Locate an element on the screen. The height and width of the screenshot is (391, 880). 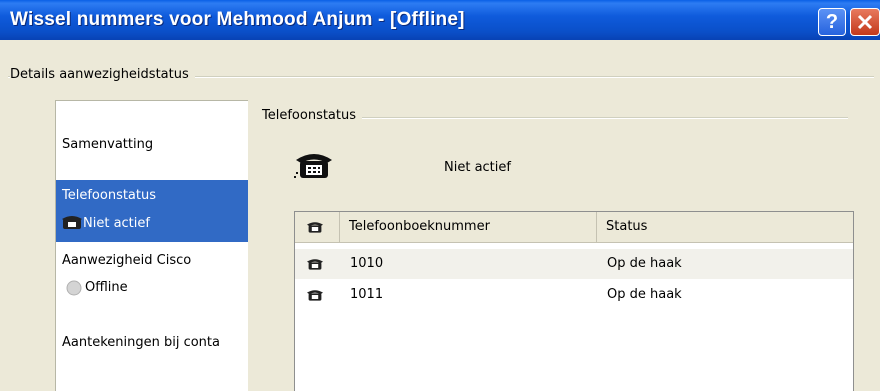
nav-item-presence: Aanwezigheid Cisco Offline is located at coordinates (152, 276).